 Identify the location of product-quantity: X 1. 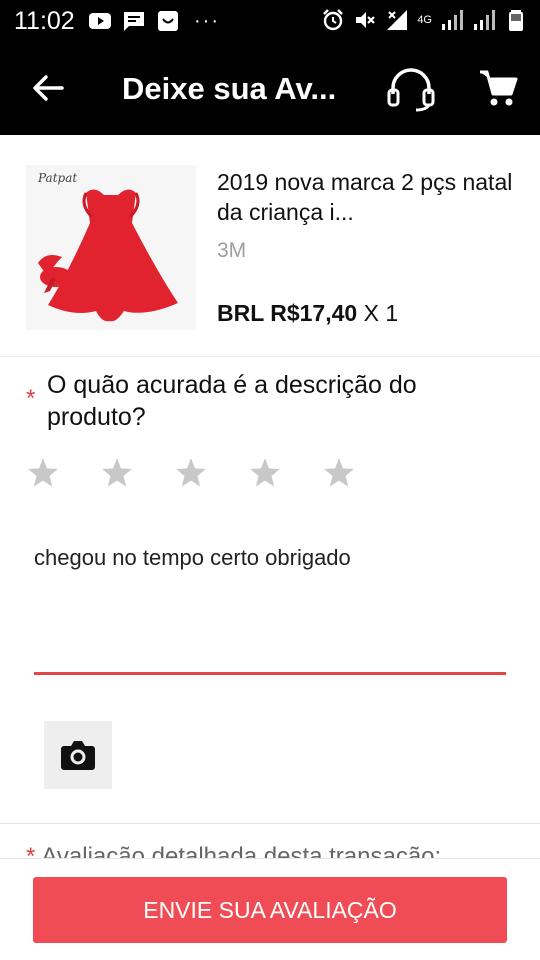
(381, 313).